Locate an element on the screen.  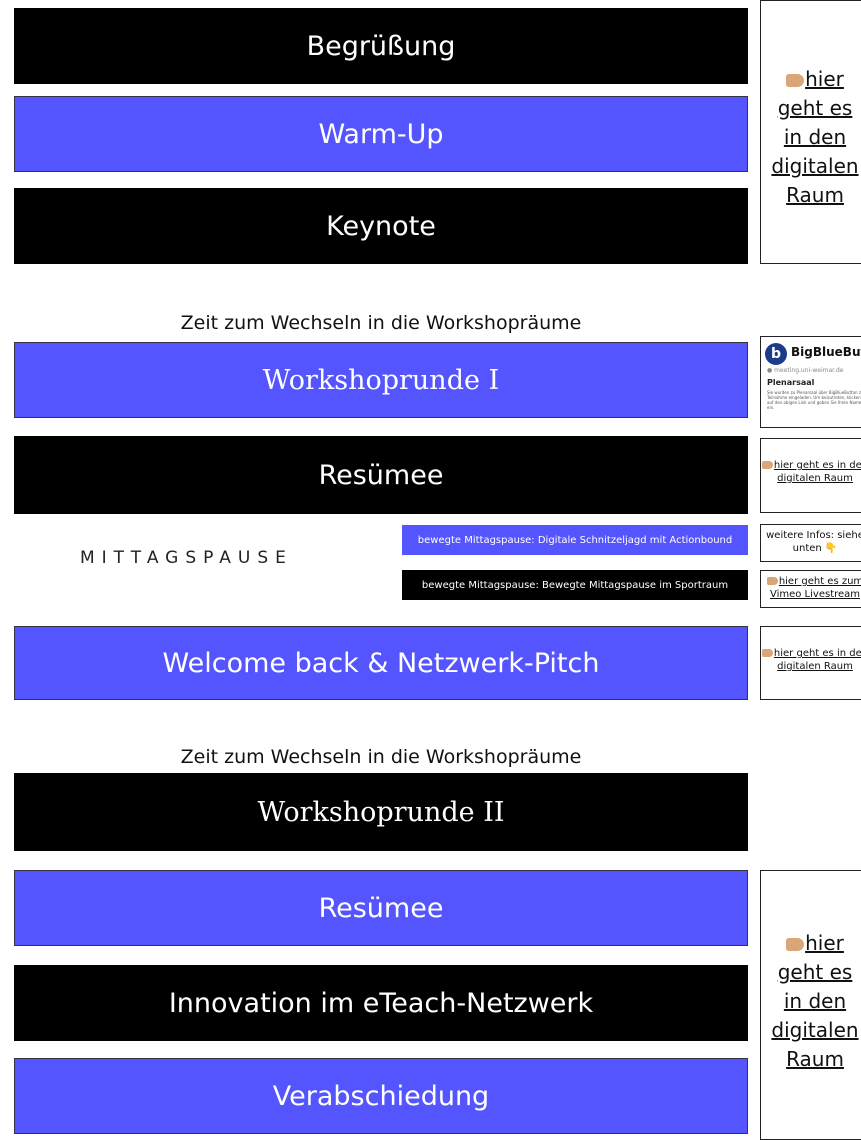
agenda-workshop-1-label: Workshoprunde I is located at coordinates (381, 380).